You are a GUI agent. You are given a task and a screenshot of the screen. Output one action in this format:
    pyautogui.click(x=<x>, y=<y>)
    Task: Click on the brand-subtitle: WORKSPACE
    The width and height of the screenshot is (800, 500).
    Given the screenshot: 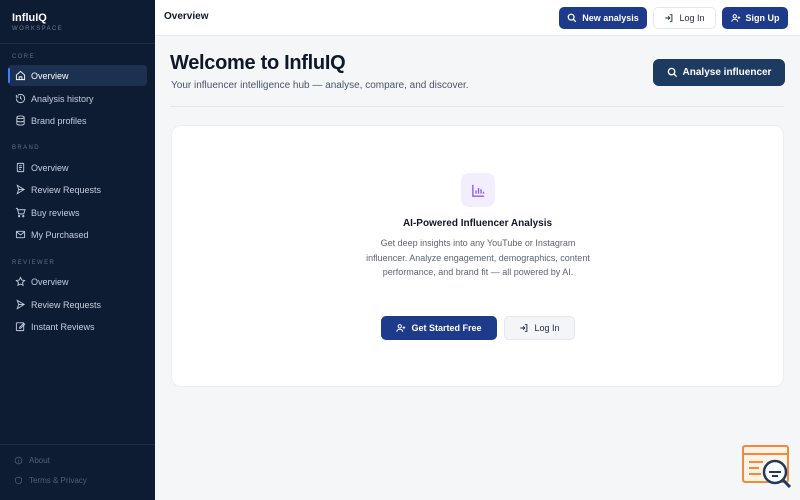 What is the action you would take?
    pyautogui.click(x=38, y=29)
    